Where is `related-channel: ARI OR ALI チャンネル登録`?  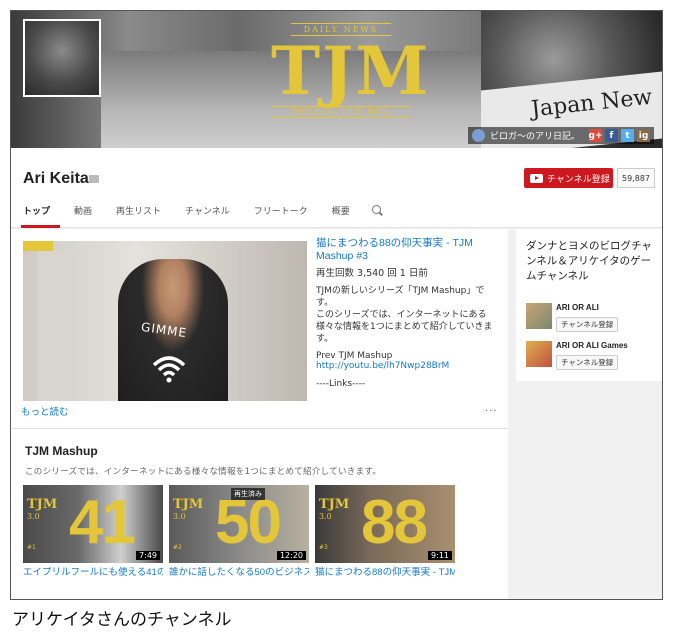
related-channel: ARI OR ALI チャンネル登録 is located at coordinates (572, 317).